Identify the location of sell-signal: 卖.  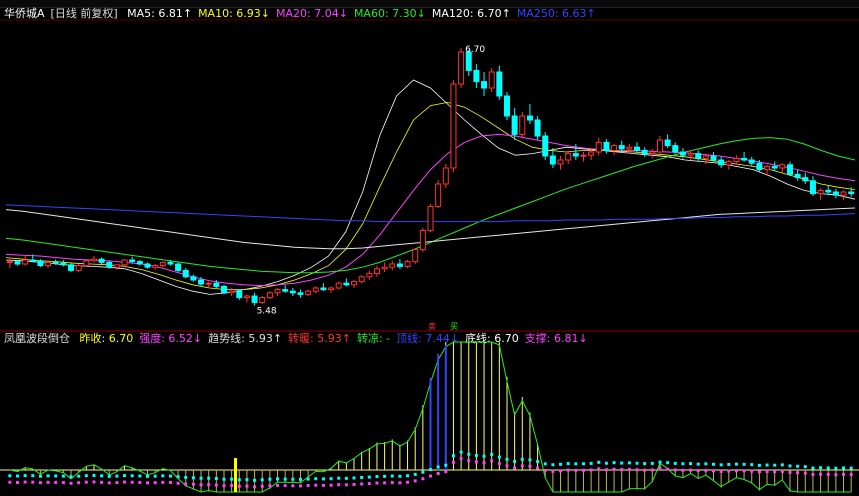
(432, 326).